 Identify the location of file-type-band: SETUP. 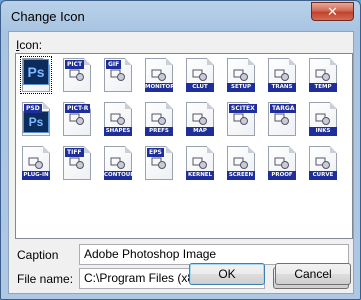
(241, 87).